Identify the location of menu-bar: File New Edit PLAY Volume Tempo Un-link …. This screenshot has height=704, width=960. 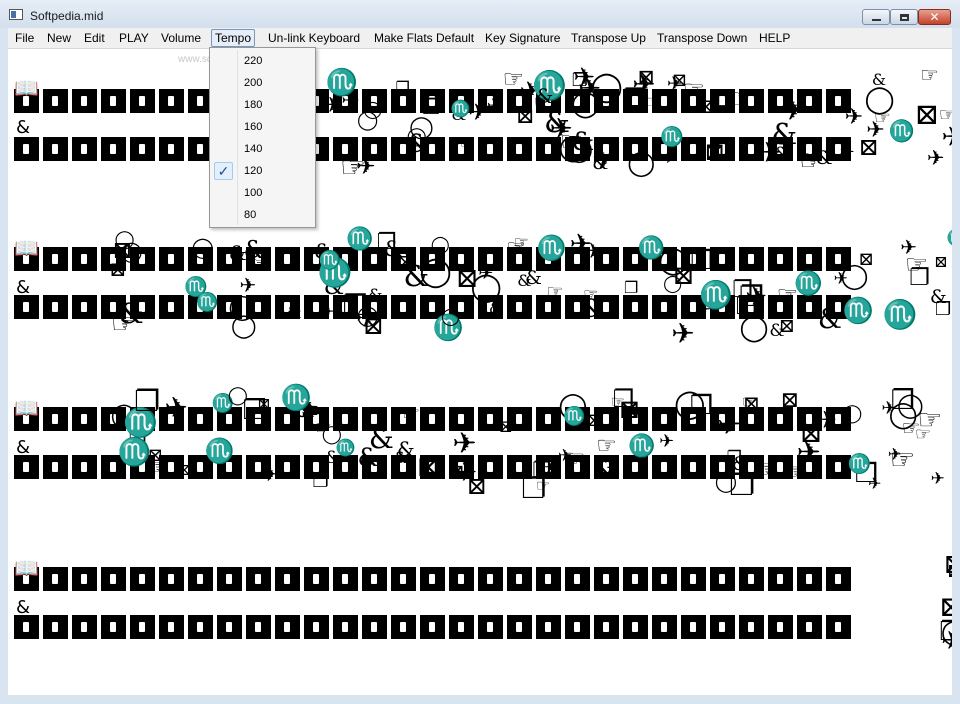
(480, 38).